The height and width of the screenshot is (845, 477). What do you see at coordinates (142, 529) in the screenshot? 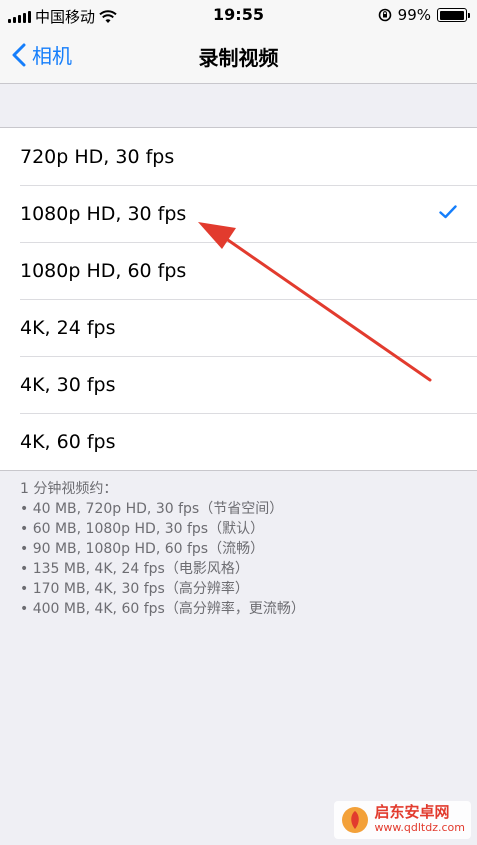
I see `note-line: • 60 MB, 1080p HD, 30 fps（默认）` at bounding box center [142, 529].